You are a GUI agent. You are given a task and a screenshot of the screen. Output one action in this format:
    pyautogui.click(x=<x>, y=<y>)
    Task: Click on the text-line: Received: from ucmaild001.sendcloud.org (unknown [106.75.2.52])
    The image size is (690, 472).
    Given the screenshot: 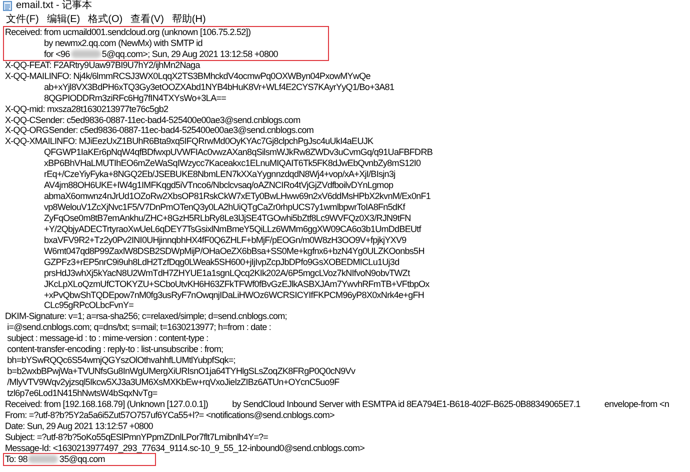 What is the action you would take?
    pyautogui.click(x=128, y=32)
    